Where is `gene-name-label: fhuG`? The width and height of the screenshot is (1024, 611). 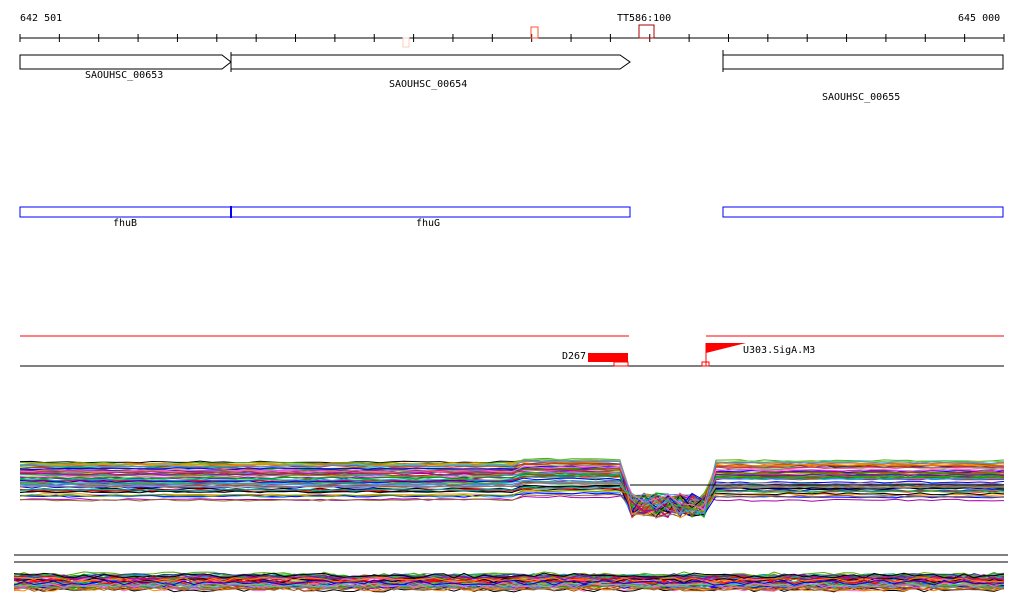 gene-name-label: fhuG is located at coordinates (428, 223).